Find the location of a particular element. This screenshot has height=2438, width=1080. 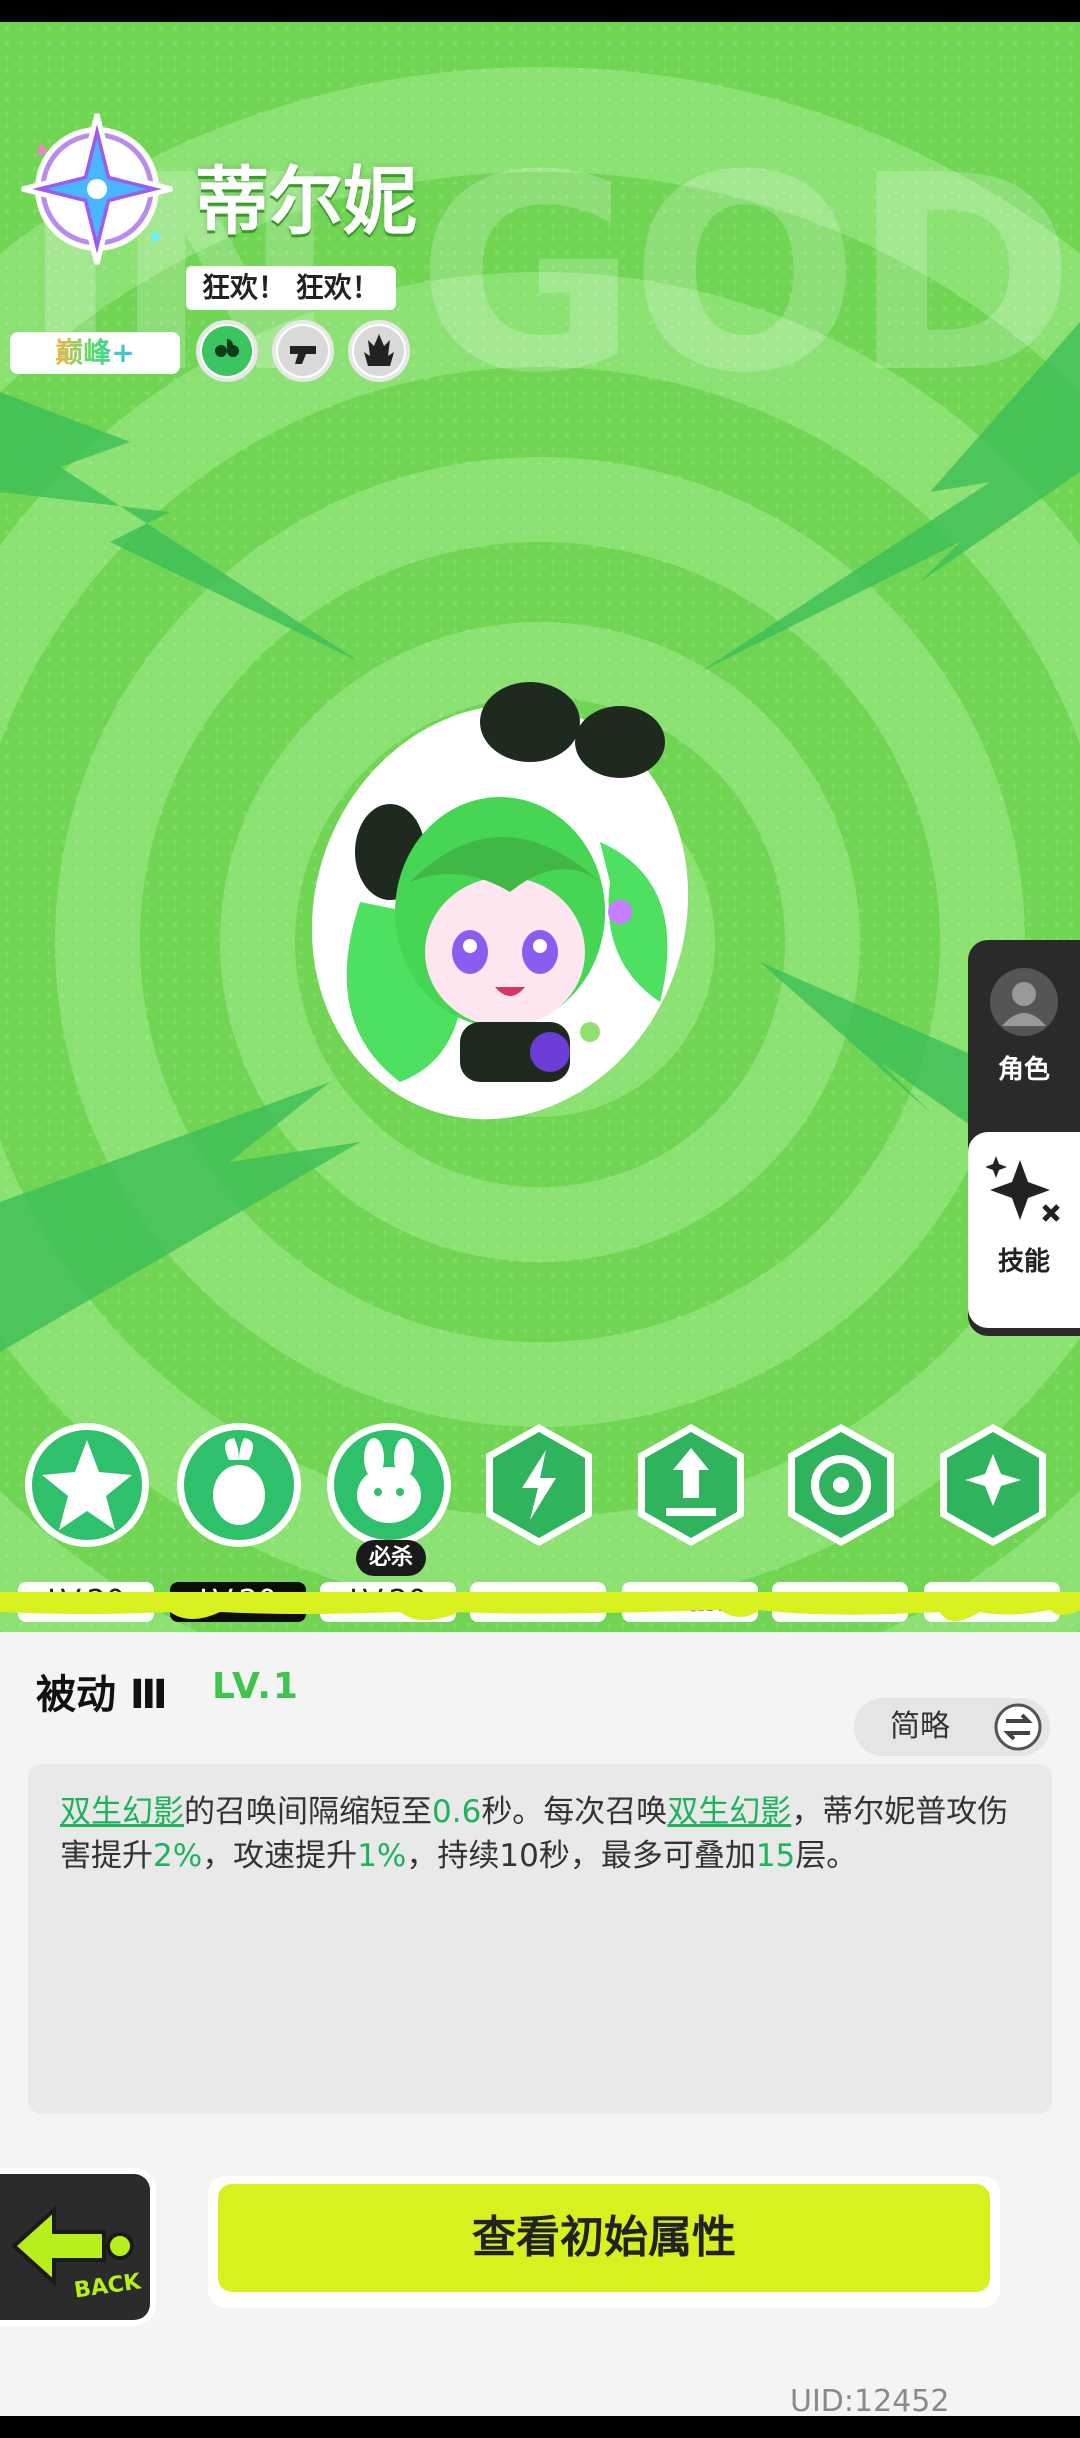

tab-skill: 技能 is located at coordinates (1024, 1230).